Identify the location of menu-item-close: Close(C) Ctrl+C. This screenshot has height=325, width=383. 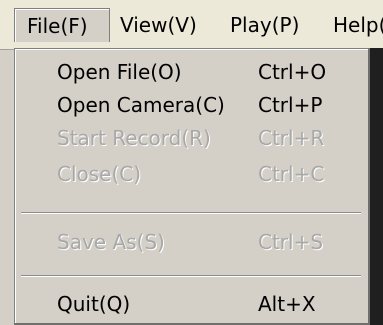
(191, 174).